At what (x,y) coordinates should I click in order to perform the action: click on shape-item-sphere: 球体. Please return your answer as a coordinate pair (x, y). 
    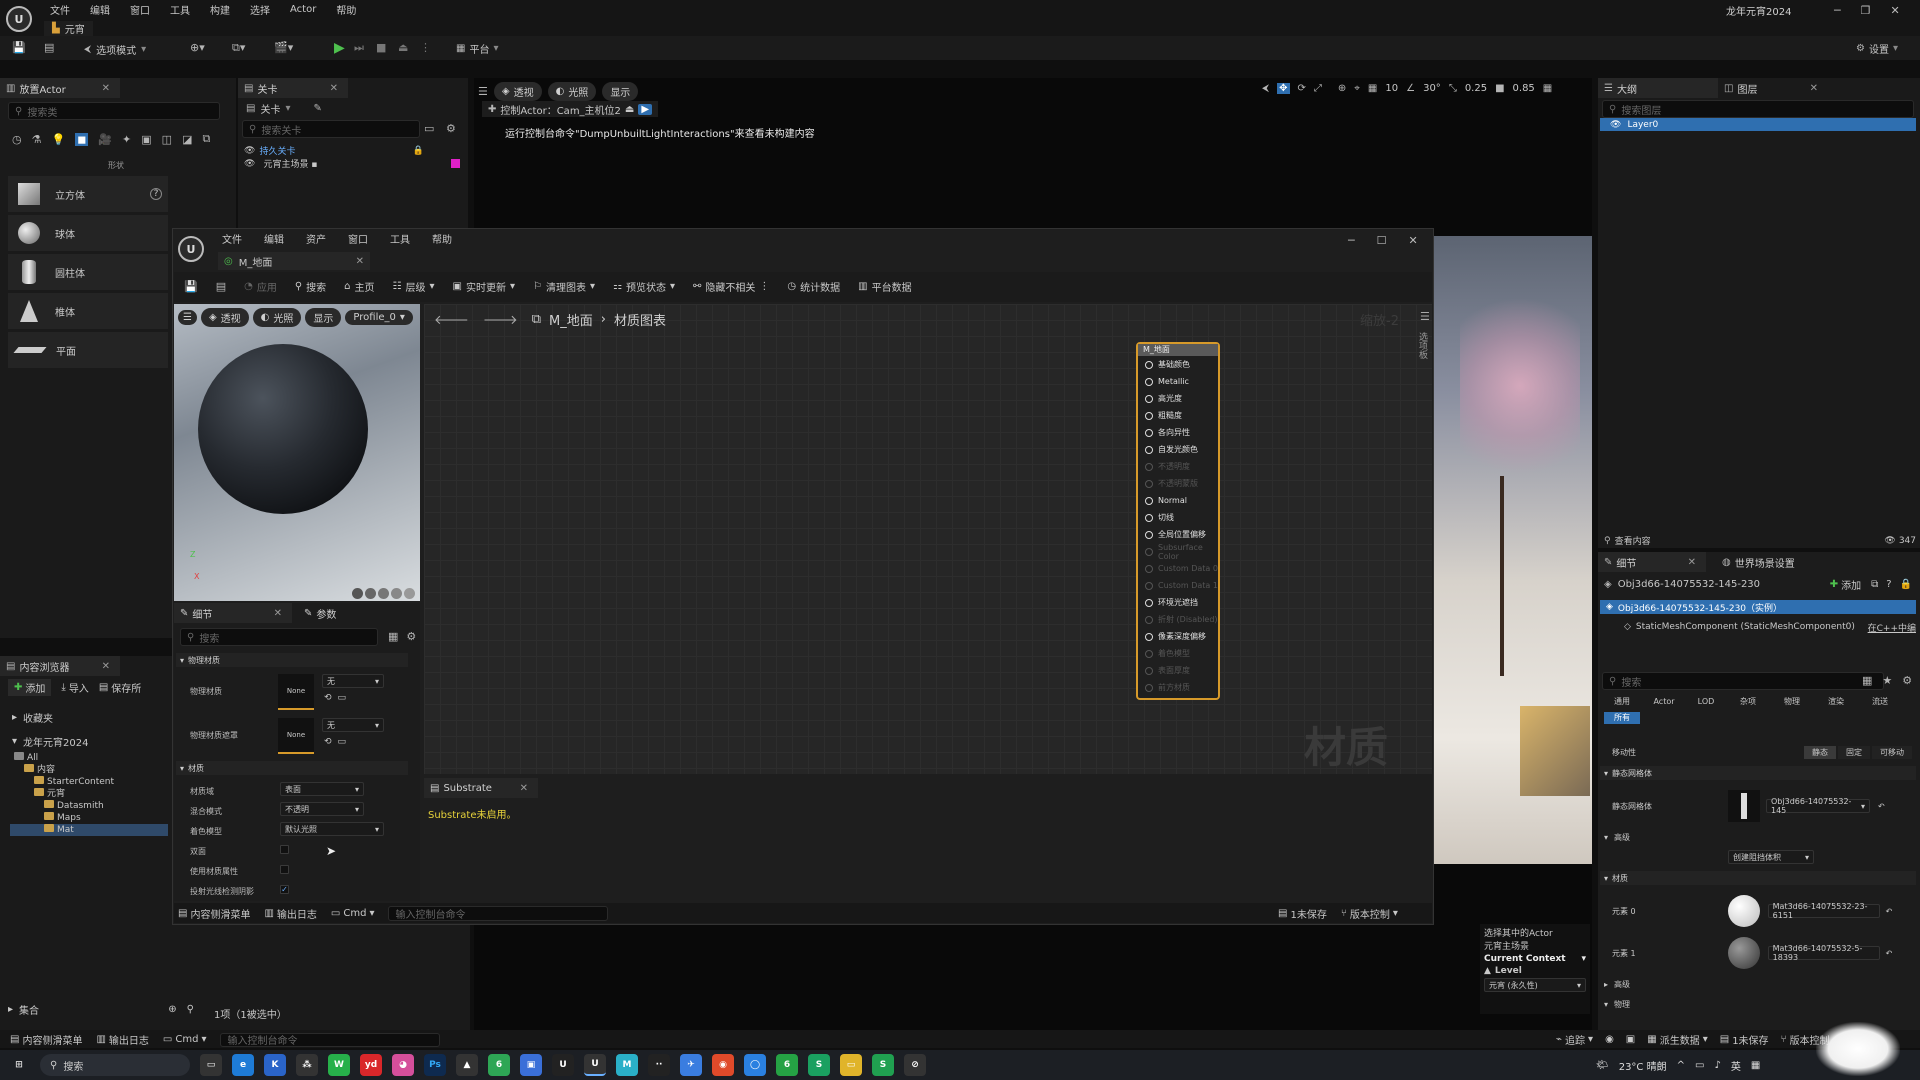
    Looking at the image, I should click on (88, 233).